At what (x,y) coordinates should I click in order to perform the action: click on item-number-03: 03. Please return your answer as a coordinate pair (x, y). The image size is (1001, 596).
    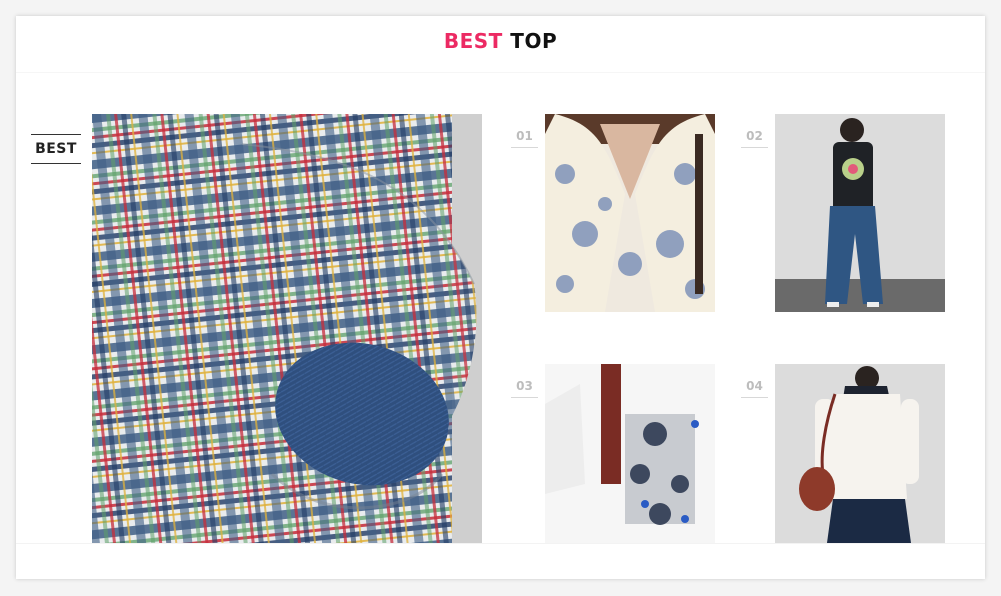
    Looking at the image, I should click on (524, 388).